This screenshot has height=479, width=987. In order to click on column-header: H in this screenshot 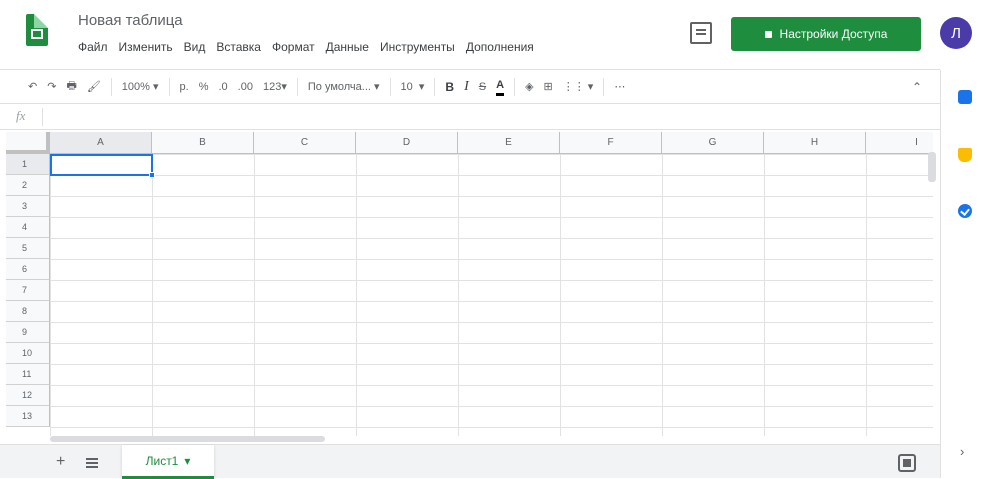, I will do `click(815, 143)`.